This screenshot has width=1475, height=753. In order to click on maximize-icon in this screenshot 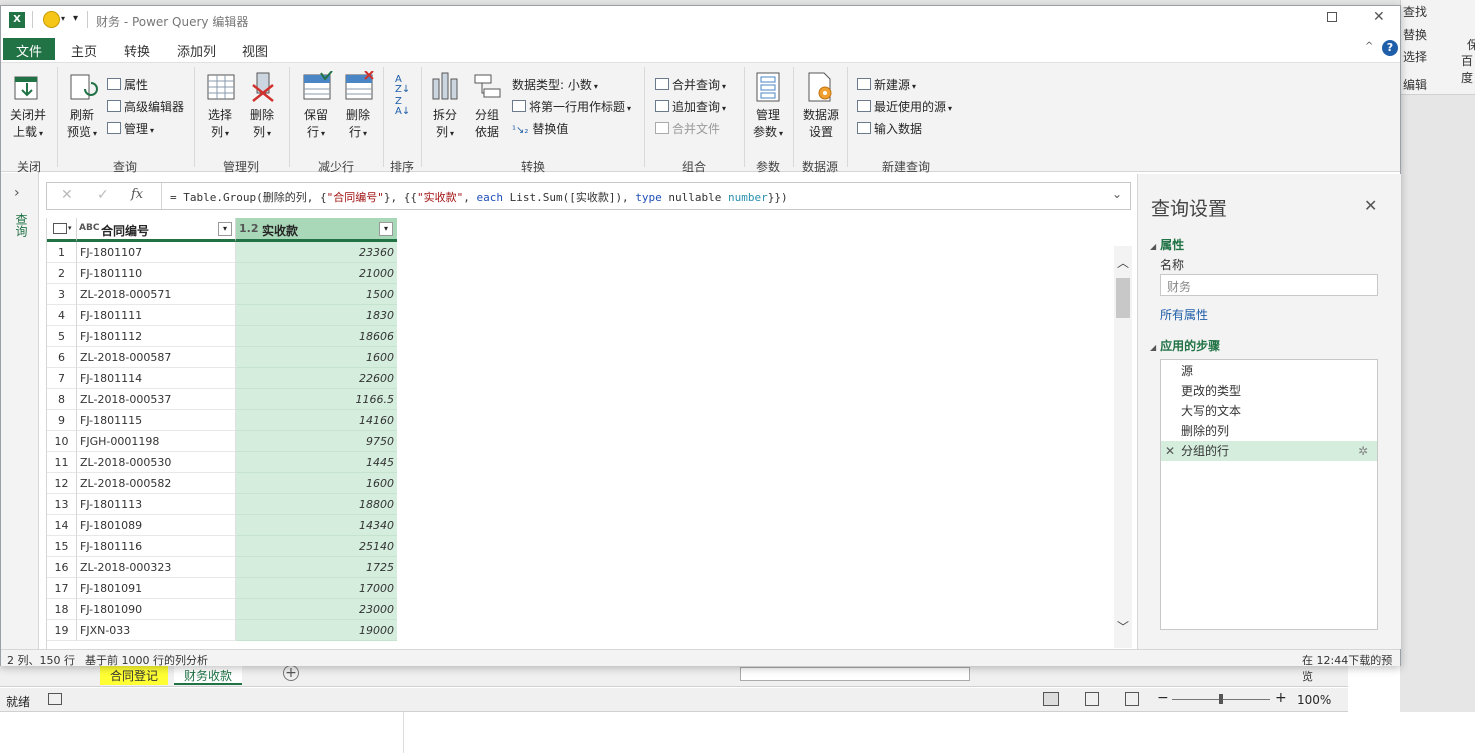, I will do `click(1332, 17)`.